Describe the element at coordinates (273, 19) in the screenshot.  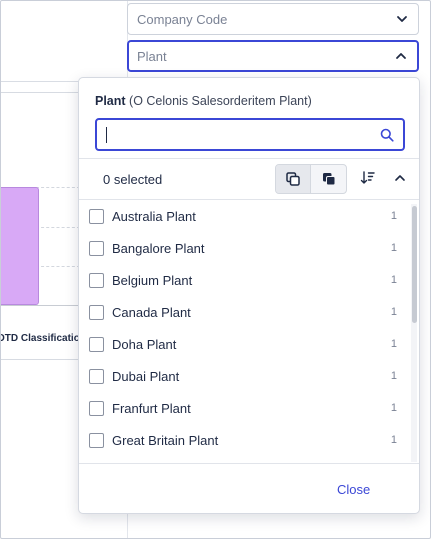
I see `company-code-select: Company Code` at that location.